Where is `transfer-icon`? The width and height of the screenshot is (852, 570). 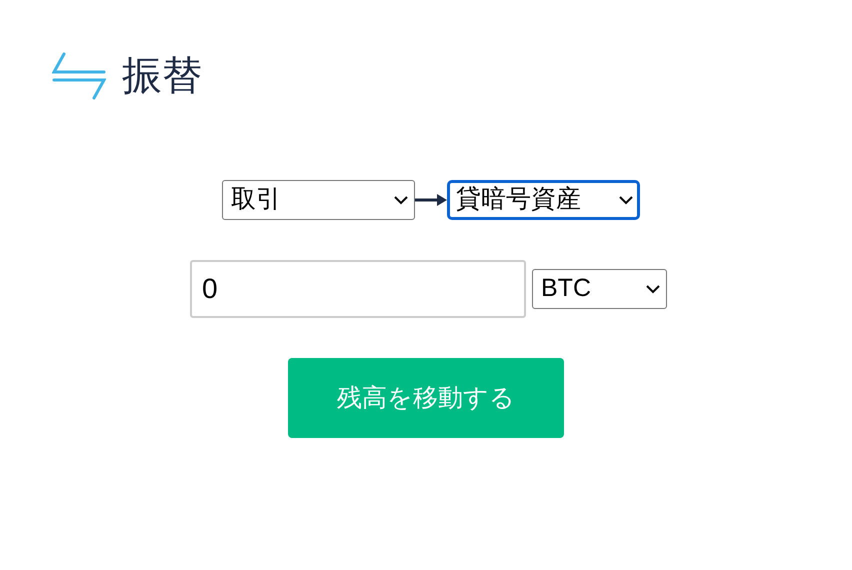 transfer-icon is located at coordinates (79, 76).